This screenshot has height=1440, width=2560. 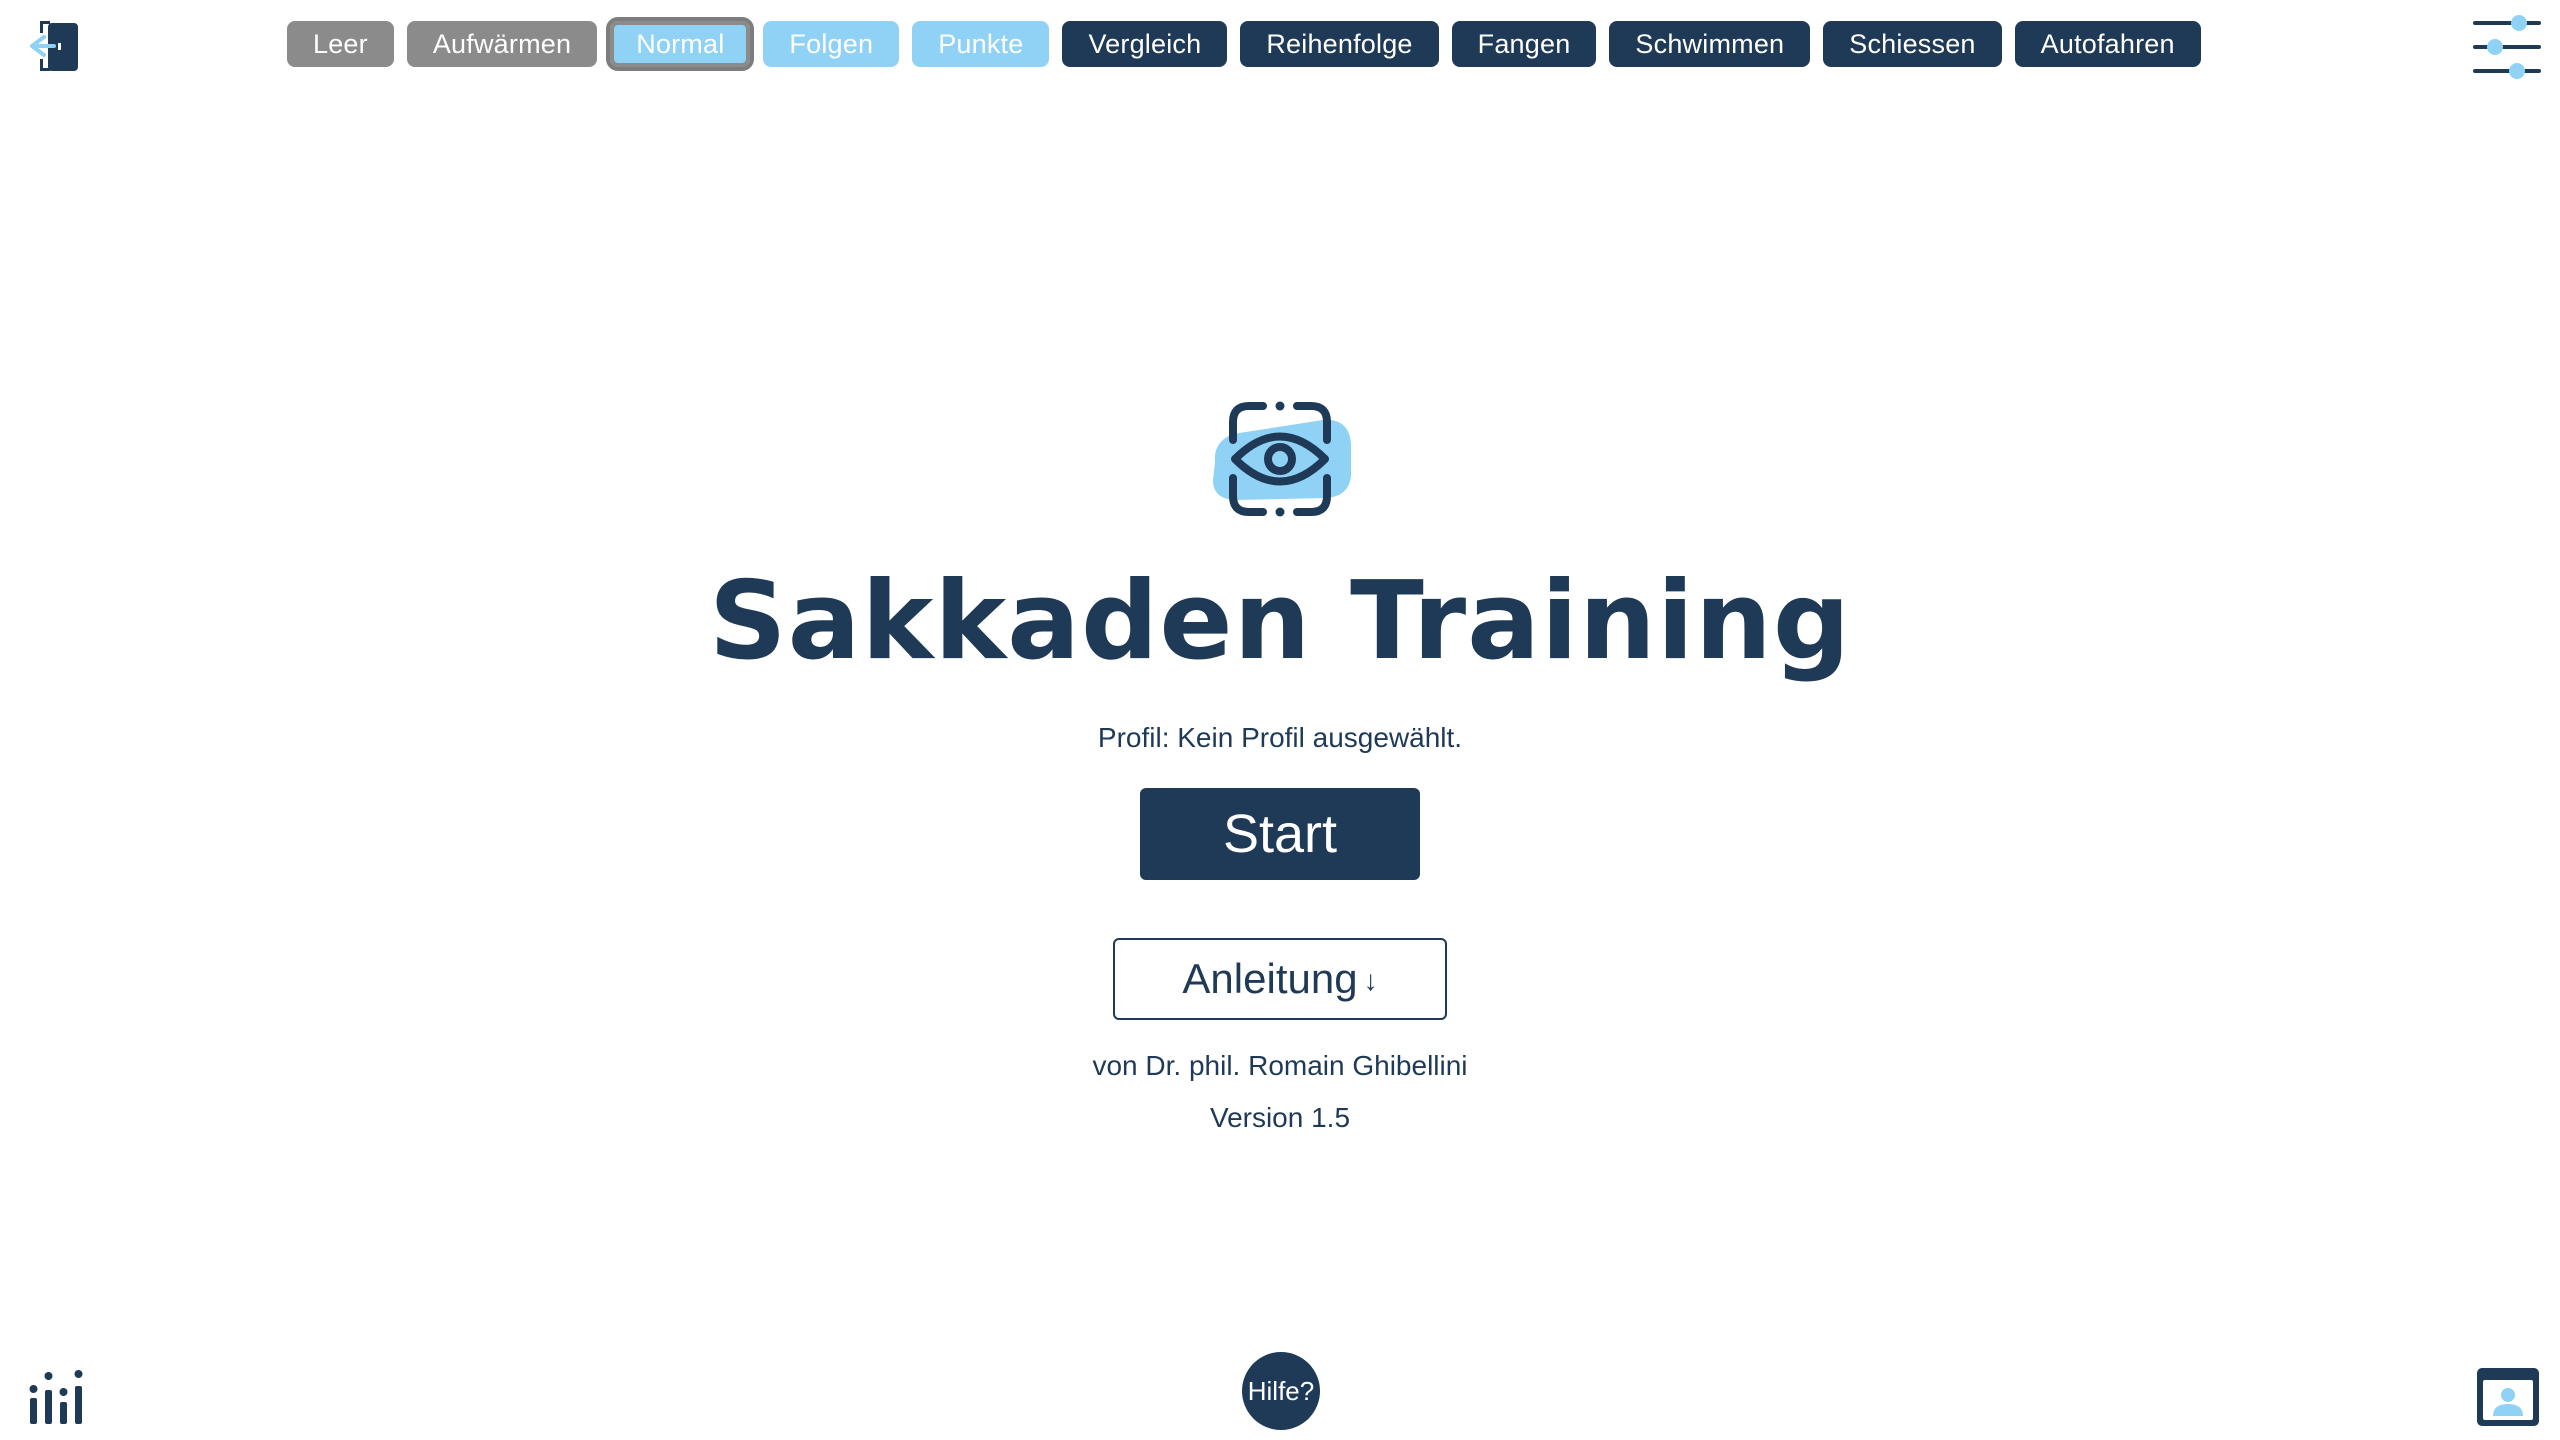 I want to click on statistics-button, so click(x=57, y=1397).